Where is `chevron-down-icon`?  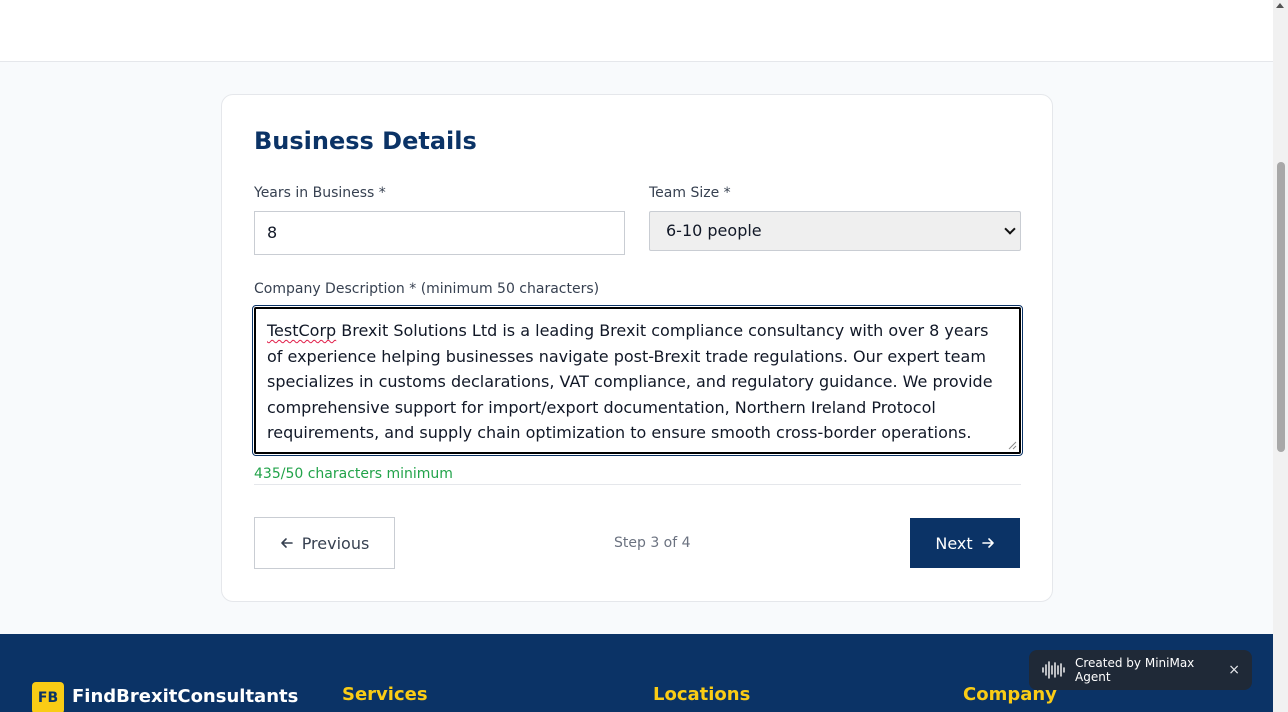 chevron-down-icon is located at coordinates (1010, 229).